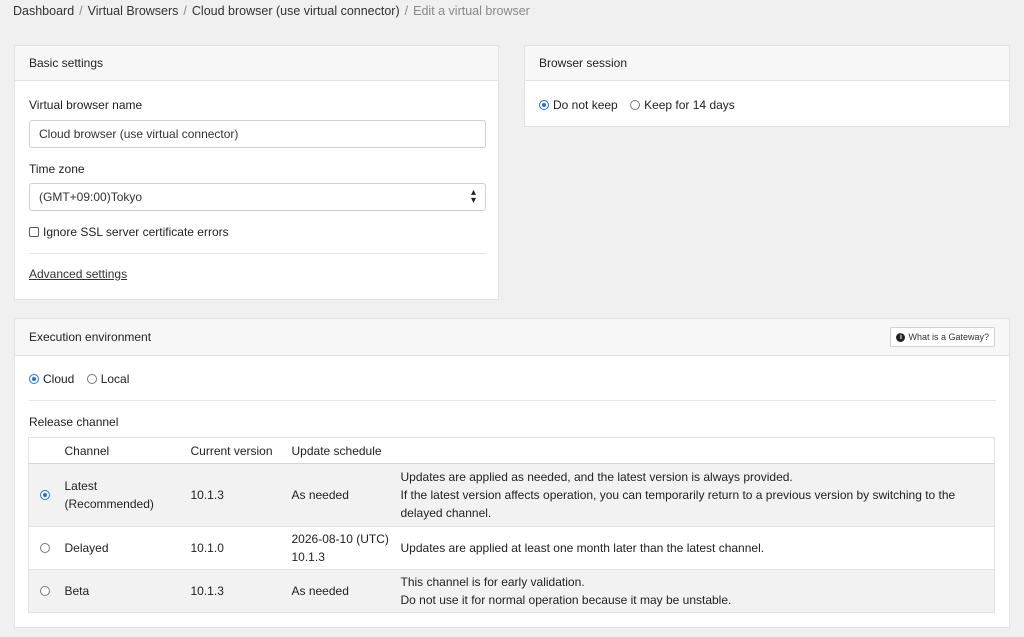 This screenshot has width=1024, height=637. What do you see at coordinates (346, 548) in the screenshot?
I see `cell-schedule: 2026-08-10 (UTC) 10.1.3` at bounding box center [346, 548].